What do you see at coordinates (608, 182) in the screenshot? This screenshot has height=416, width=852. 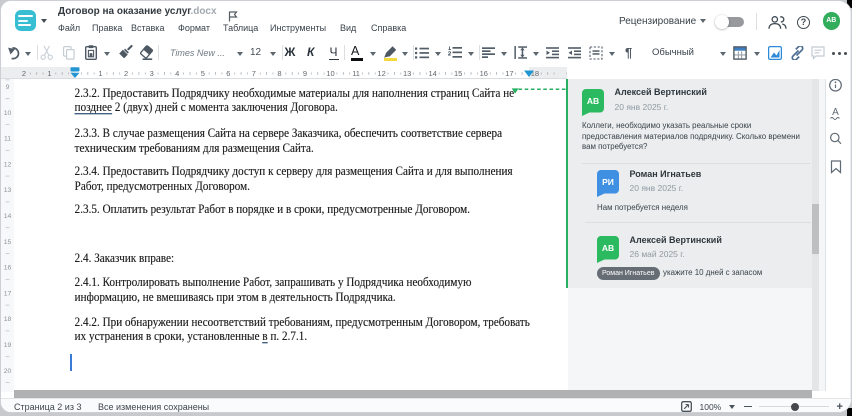 I see `svg-text: РИ` at bounding box center [608, 182].